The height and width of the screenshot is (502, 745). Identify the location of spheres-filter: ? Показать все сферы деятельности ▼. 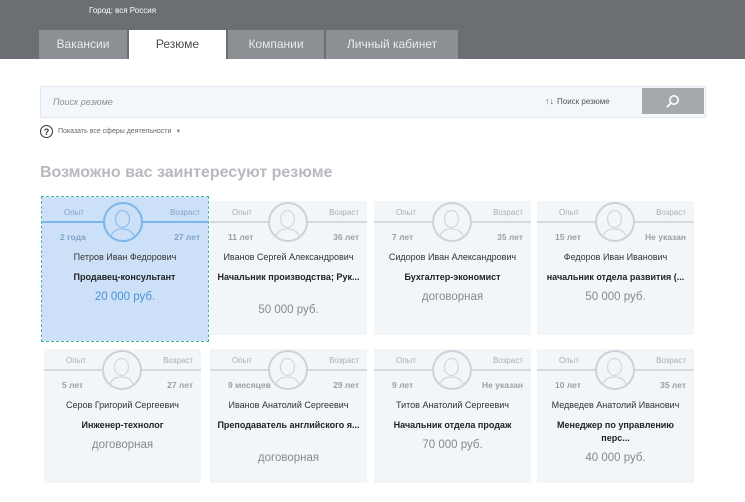
(110, 131).